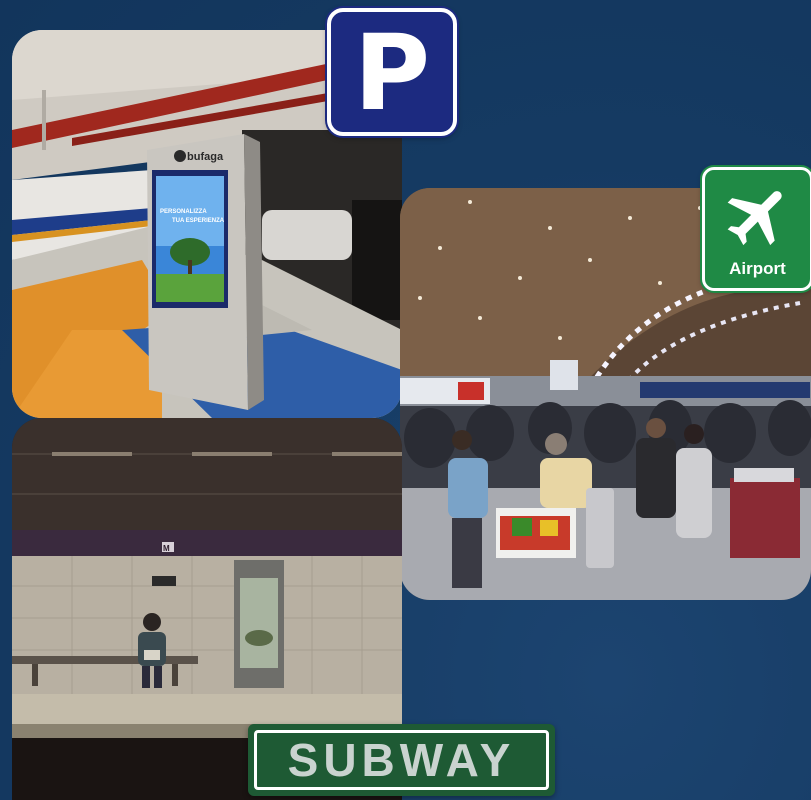 This screenshot has height=800, width=811. What do you see at coordinates (754, 218) in the screenshot?
I see `airplane-icon` at bounding box center [754, 218].